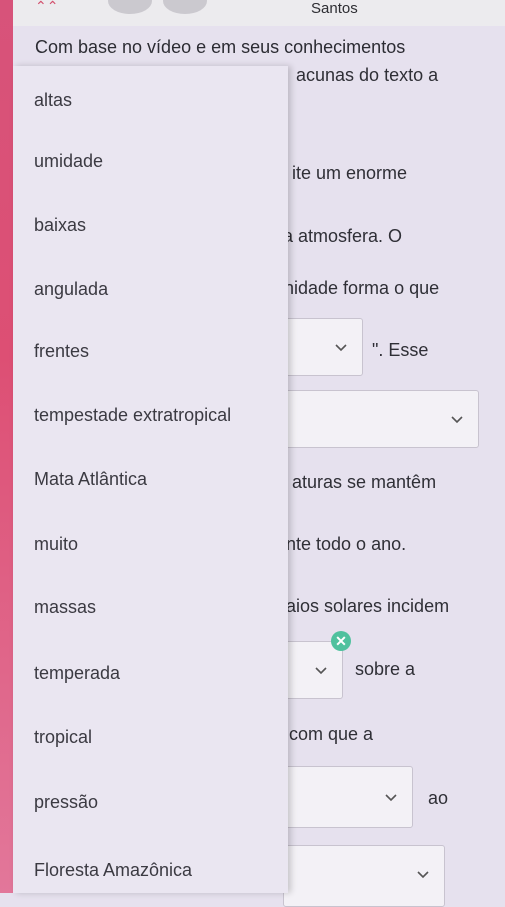 Image resolution: width=505 pixels, height=907 pixels. Describe the element at coordinates (368, 606) in the screenshot. I see `passage-fragment: aios solares incidem` at that location.